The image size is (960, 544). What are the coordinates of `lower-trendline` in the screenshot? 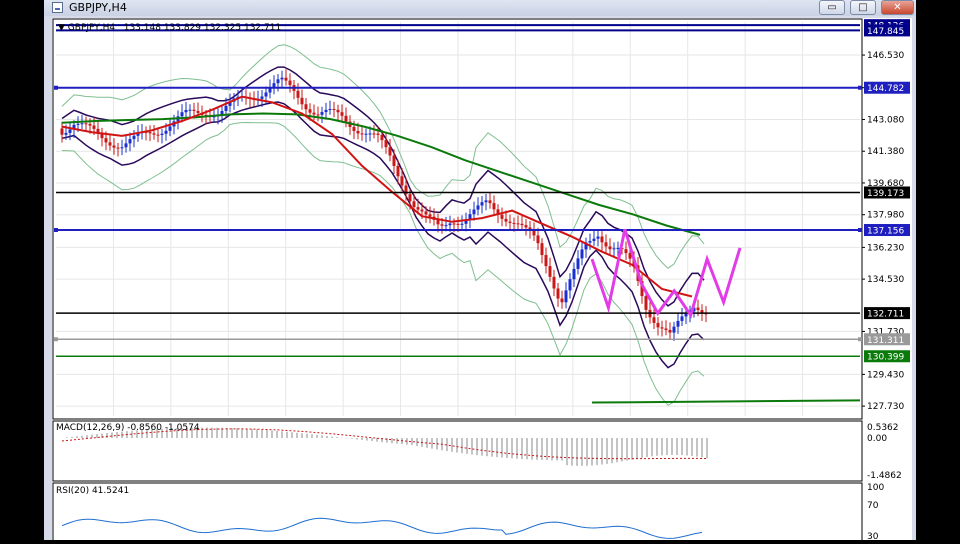 It's located at (726, 401).